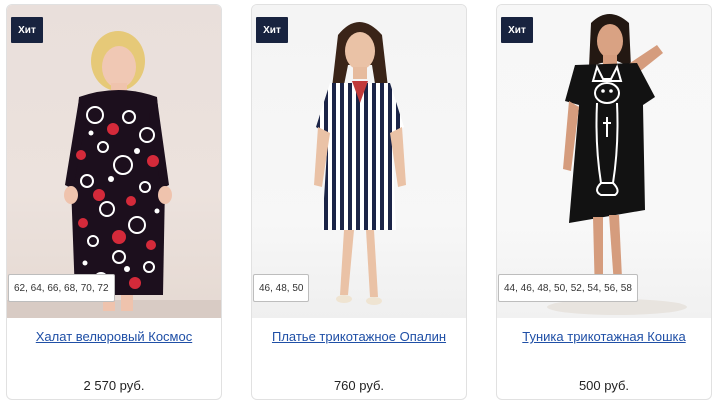  I want to click on cat-tunic-model-illustration, so click(617, 164).